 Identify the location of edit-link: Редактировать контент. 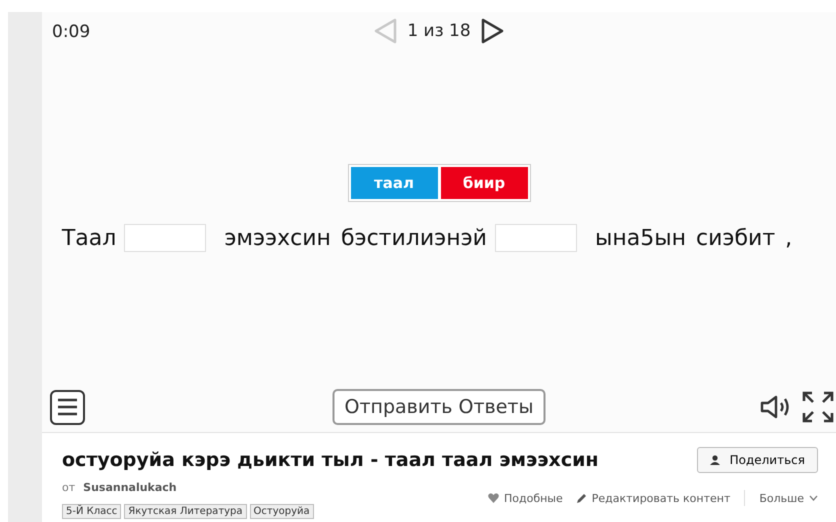
(653, 498).